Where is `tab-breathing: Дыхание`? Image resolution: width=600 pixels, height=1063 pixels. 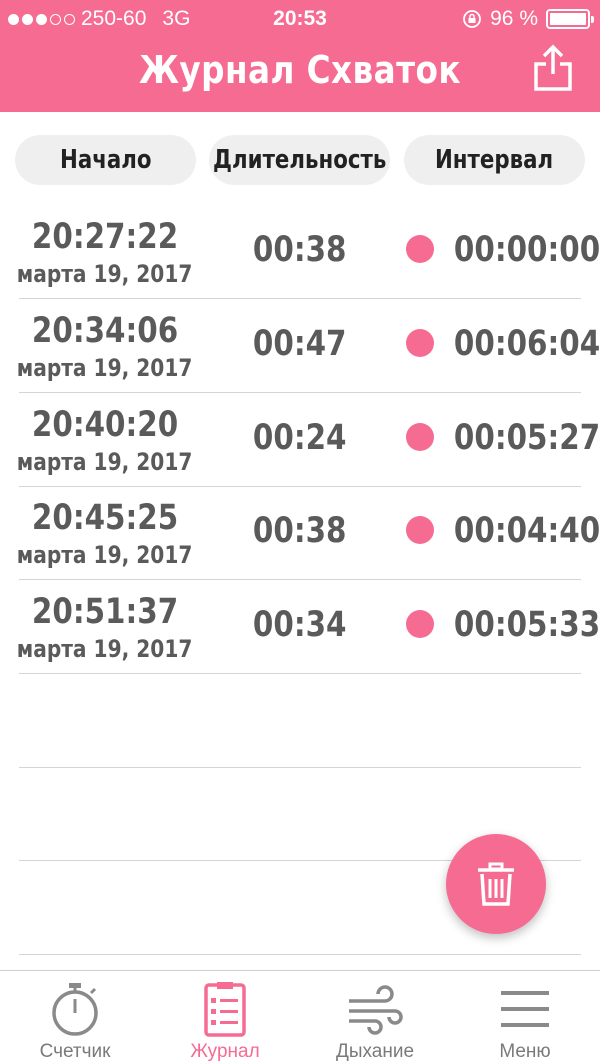 tab-breathing: Дыхание is located at coordinates (375, 1017).